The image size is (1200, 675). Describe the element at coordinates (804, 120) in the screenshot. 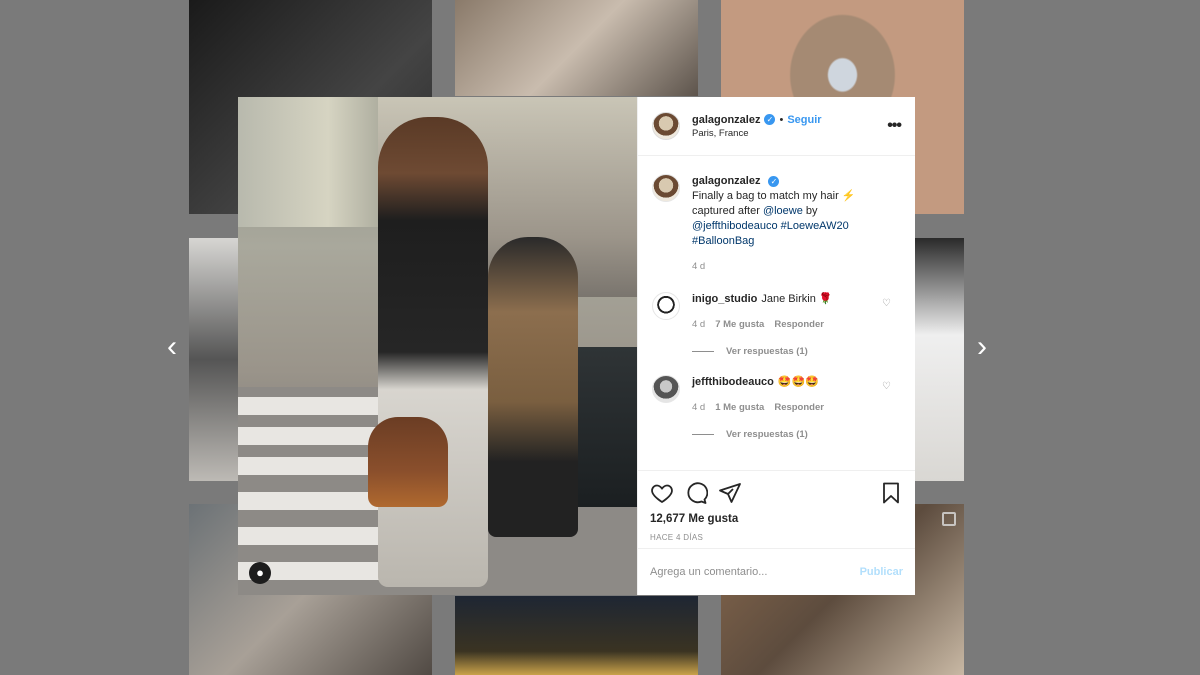

I see `follow-button: Seguir` at that location.